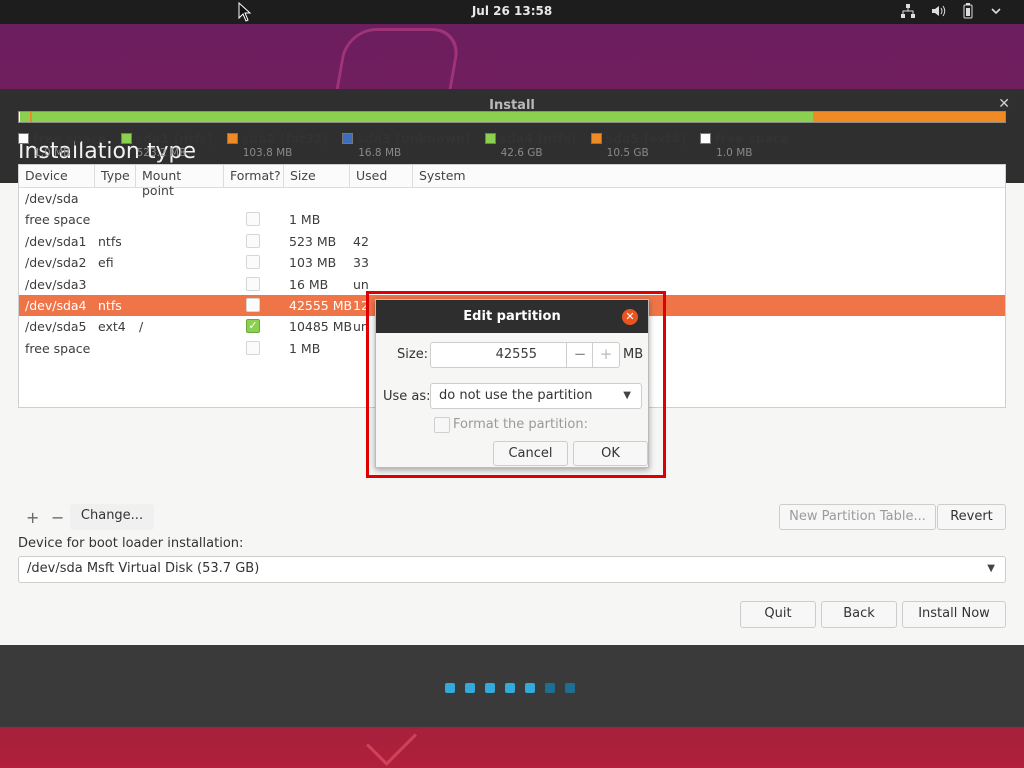 This screenshot has width=1024, height=768. What do you see at coordinates (161, 153) in the screenshot?
I see `legend-size: 523.2 MB` at bounding box center [161, 153].